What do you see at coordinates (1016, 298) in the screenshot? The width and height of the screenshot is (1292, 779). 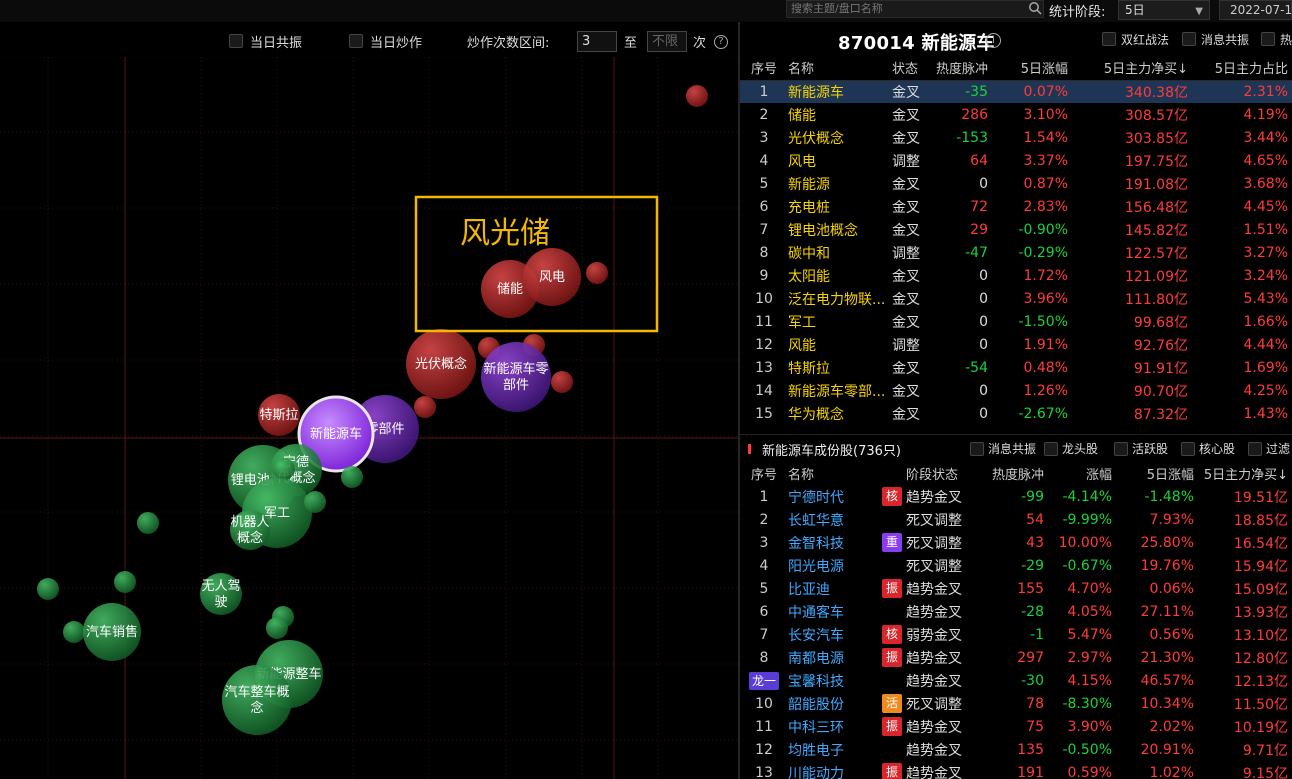 I see `concept-row: 10 泛在电力物联... 金叉 0 3.96% 111.80亿 5.43%` at bounding box center [1016, 298].